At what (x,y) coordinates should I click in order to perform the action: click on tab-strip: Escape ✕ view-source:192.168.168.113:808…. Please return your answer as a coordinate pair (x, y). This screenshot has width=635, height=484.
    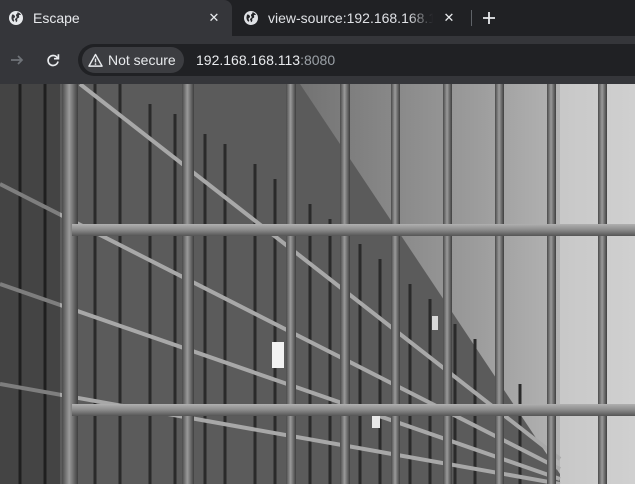
    Looking at the image, I should click on (317, 18).